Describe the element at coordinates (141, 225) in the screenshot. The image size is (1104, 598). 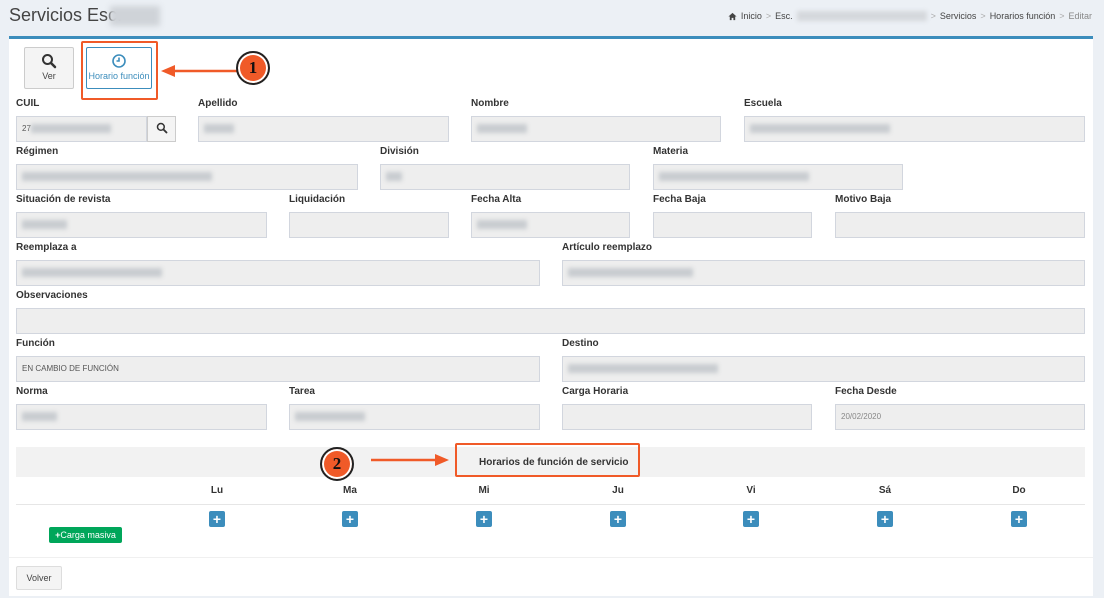
I see `situacion-field` at that location.